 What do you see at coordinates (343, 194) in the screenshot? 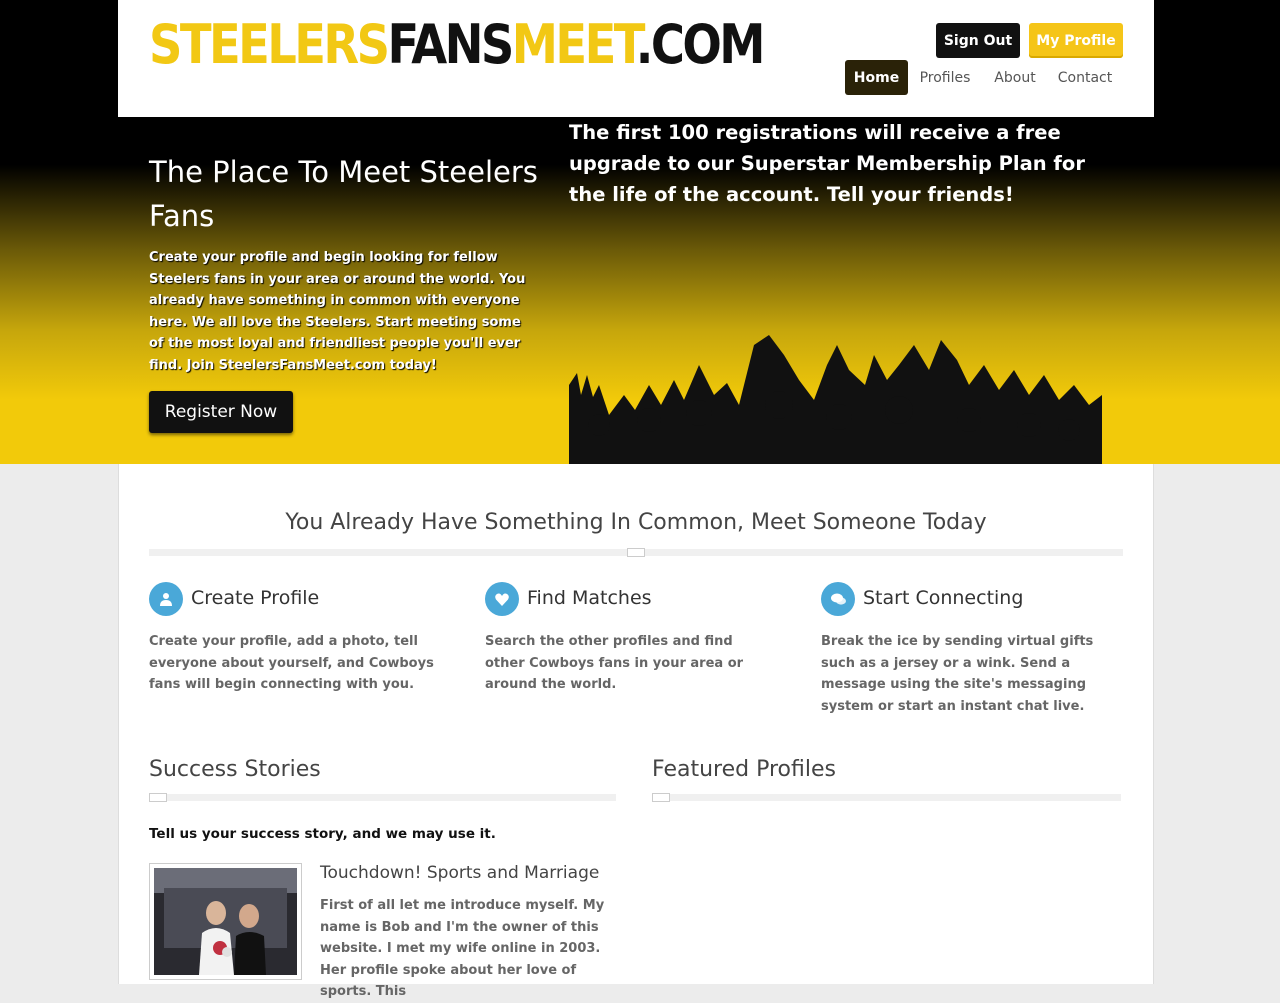
I see `hero-title: The Place To Meet Steelers Fans` at bounding box center [343, 194].